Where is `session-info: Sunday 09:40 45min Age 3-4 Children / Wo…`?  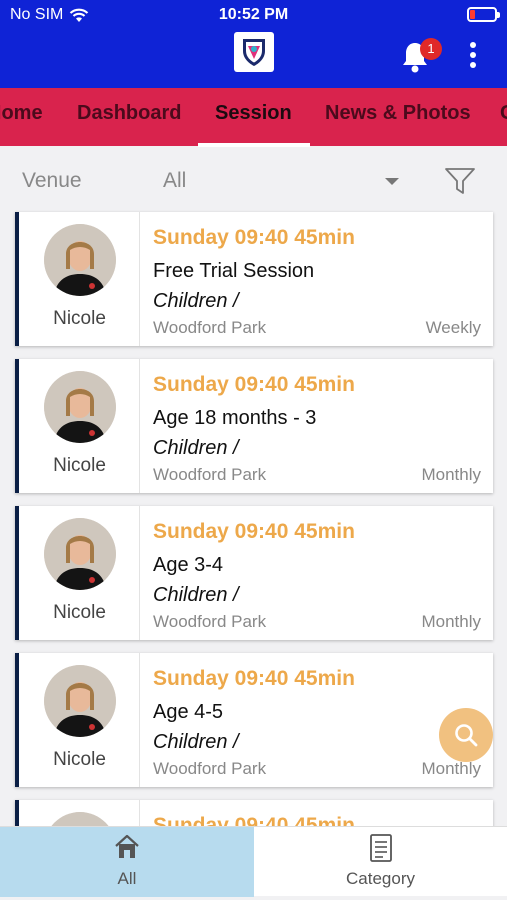 session-info: Sunday 09:40 45min Age 3-4 Children / Wo… is located at coordinates (317, 580).